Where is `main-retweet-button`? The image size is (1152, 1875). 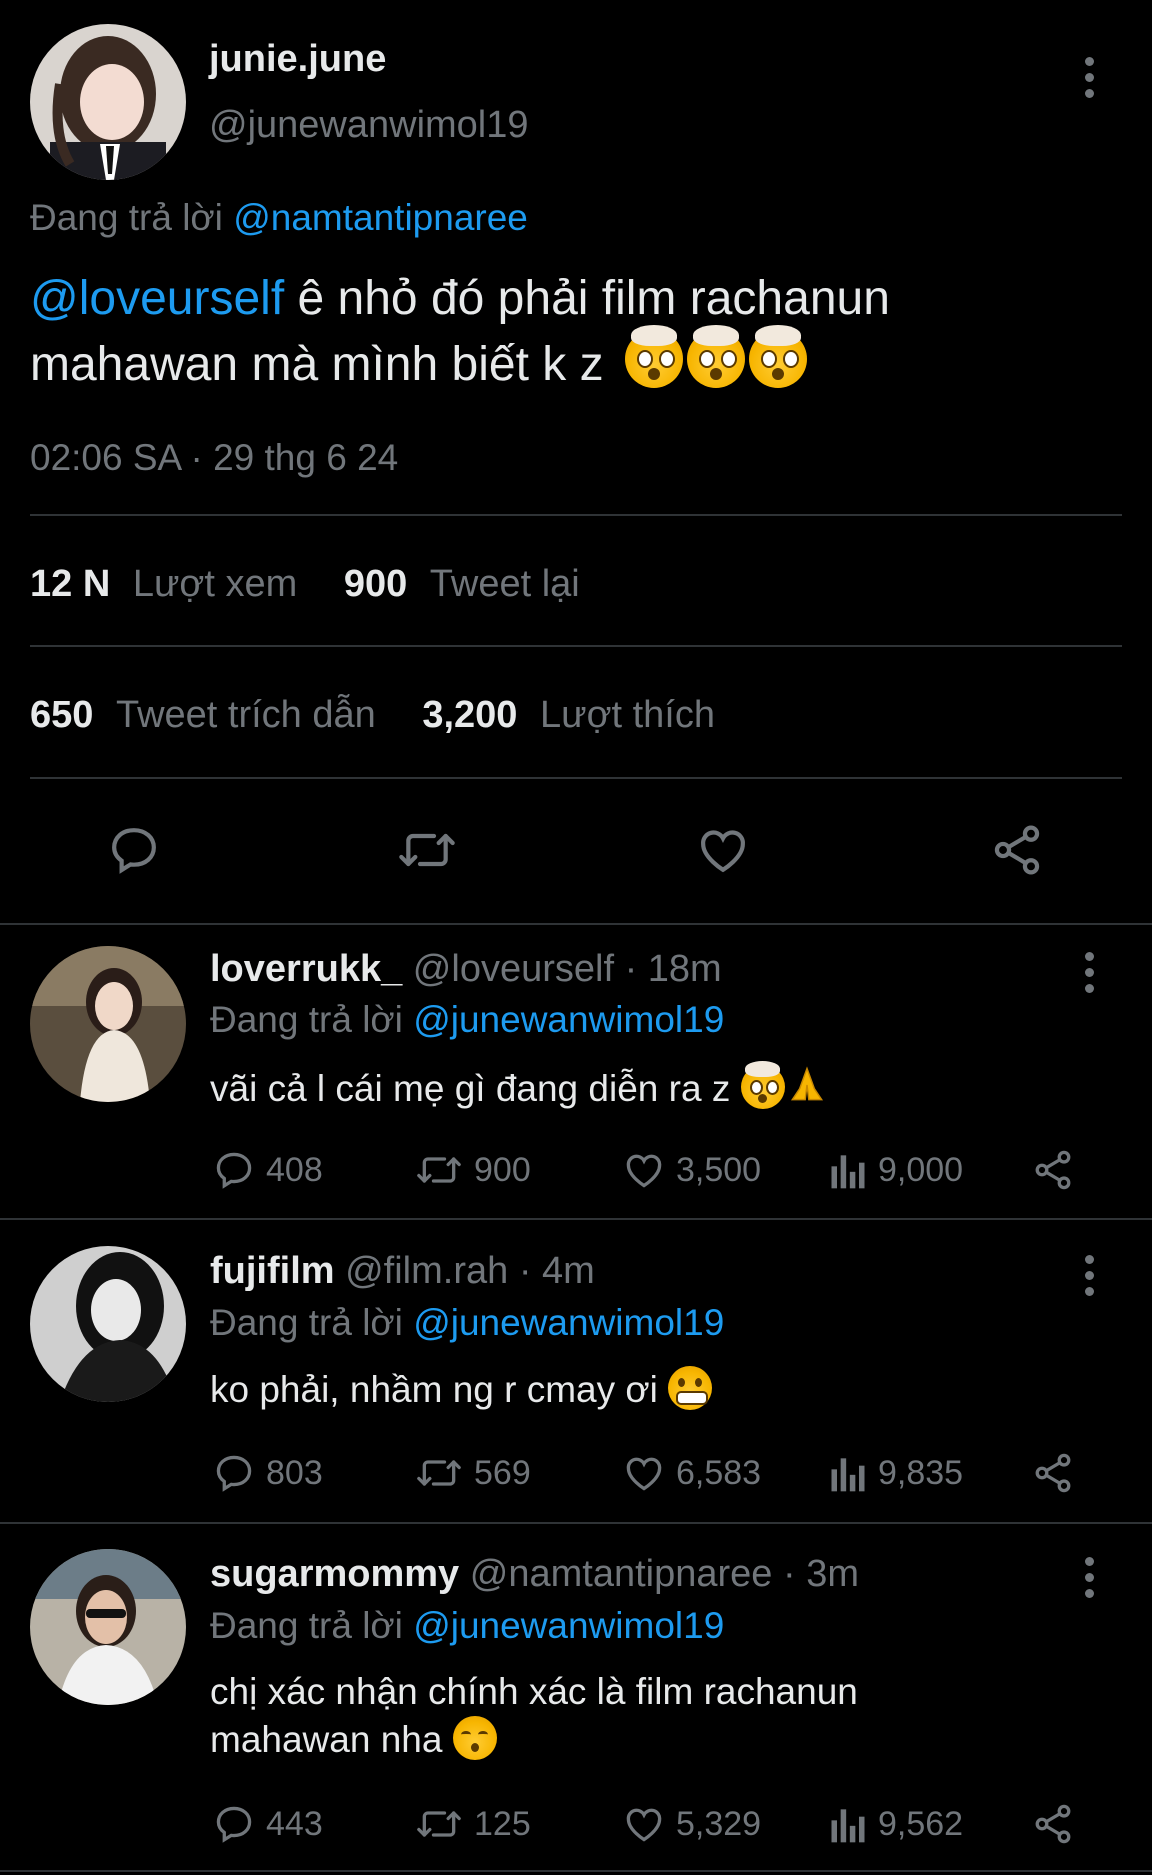
main-retweet-button is located at coordinates (427, 852).